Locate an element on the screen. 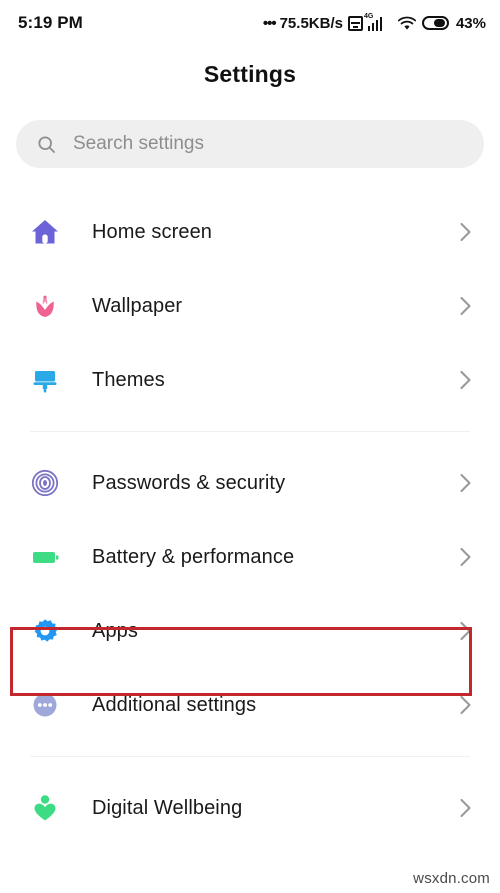 Image resolution: width=500 pixels, height=893 pixels. battery-green-icon is located at coordinates (45, 557).